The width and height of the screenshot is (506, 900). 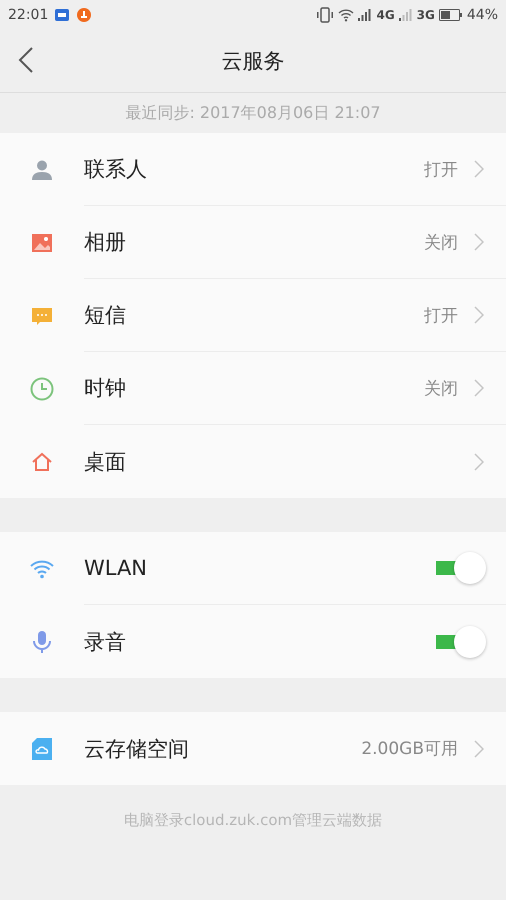 What do you see at coordinates (42, 462) in the screenshot?
I see `home-icon` at bounding box center [42, 462].